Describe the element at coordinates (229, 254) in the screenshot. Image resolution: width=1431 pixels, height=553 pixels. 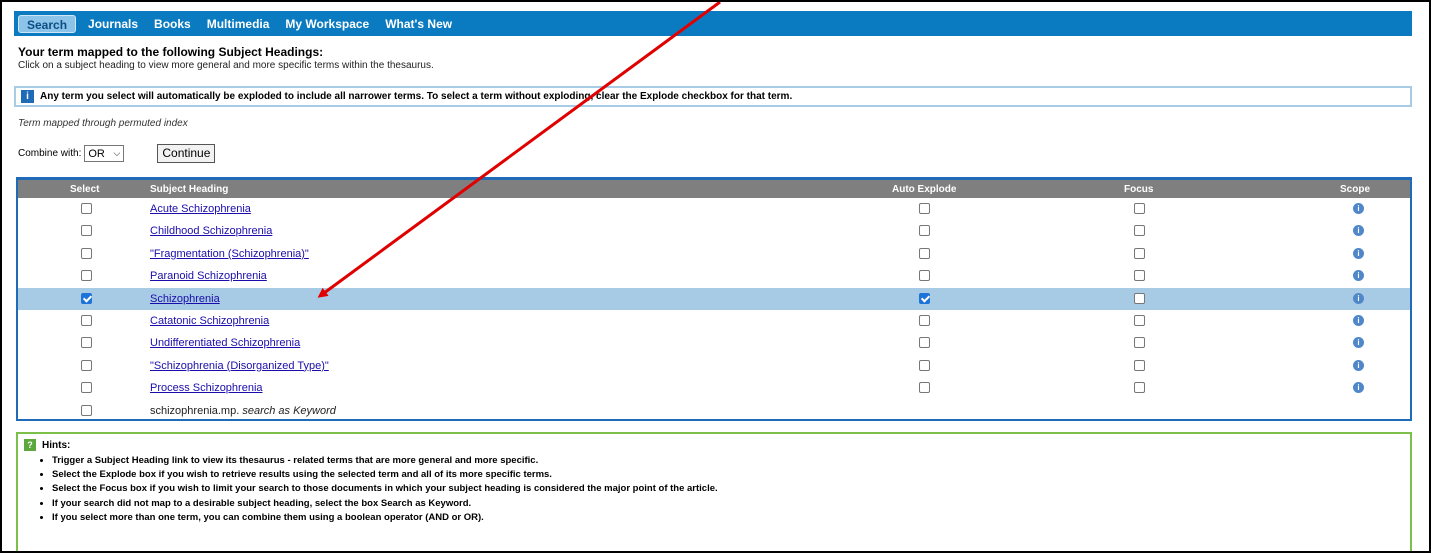
I see `subject-heading-link: "Fragmentation (Schizophrenia)"` at that location.